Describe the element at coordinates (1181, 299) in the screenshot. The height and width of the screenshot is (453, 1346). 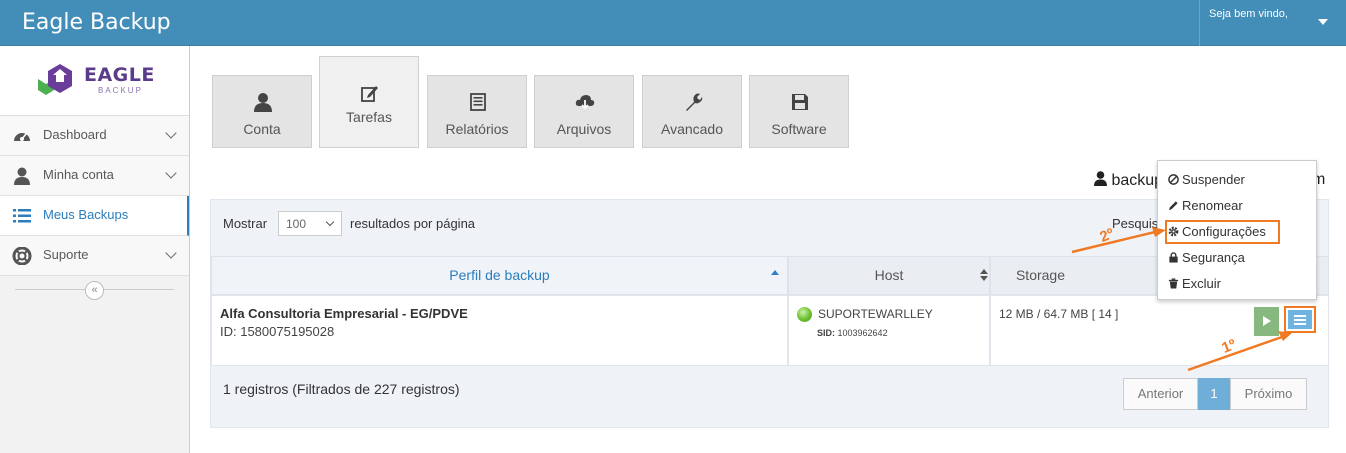
I see `annotation-arrows` at that location.